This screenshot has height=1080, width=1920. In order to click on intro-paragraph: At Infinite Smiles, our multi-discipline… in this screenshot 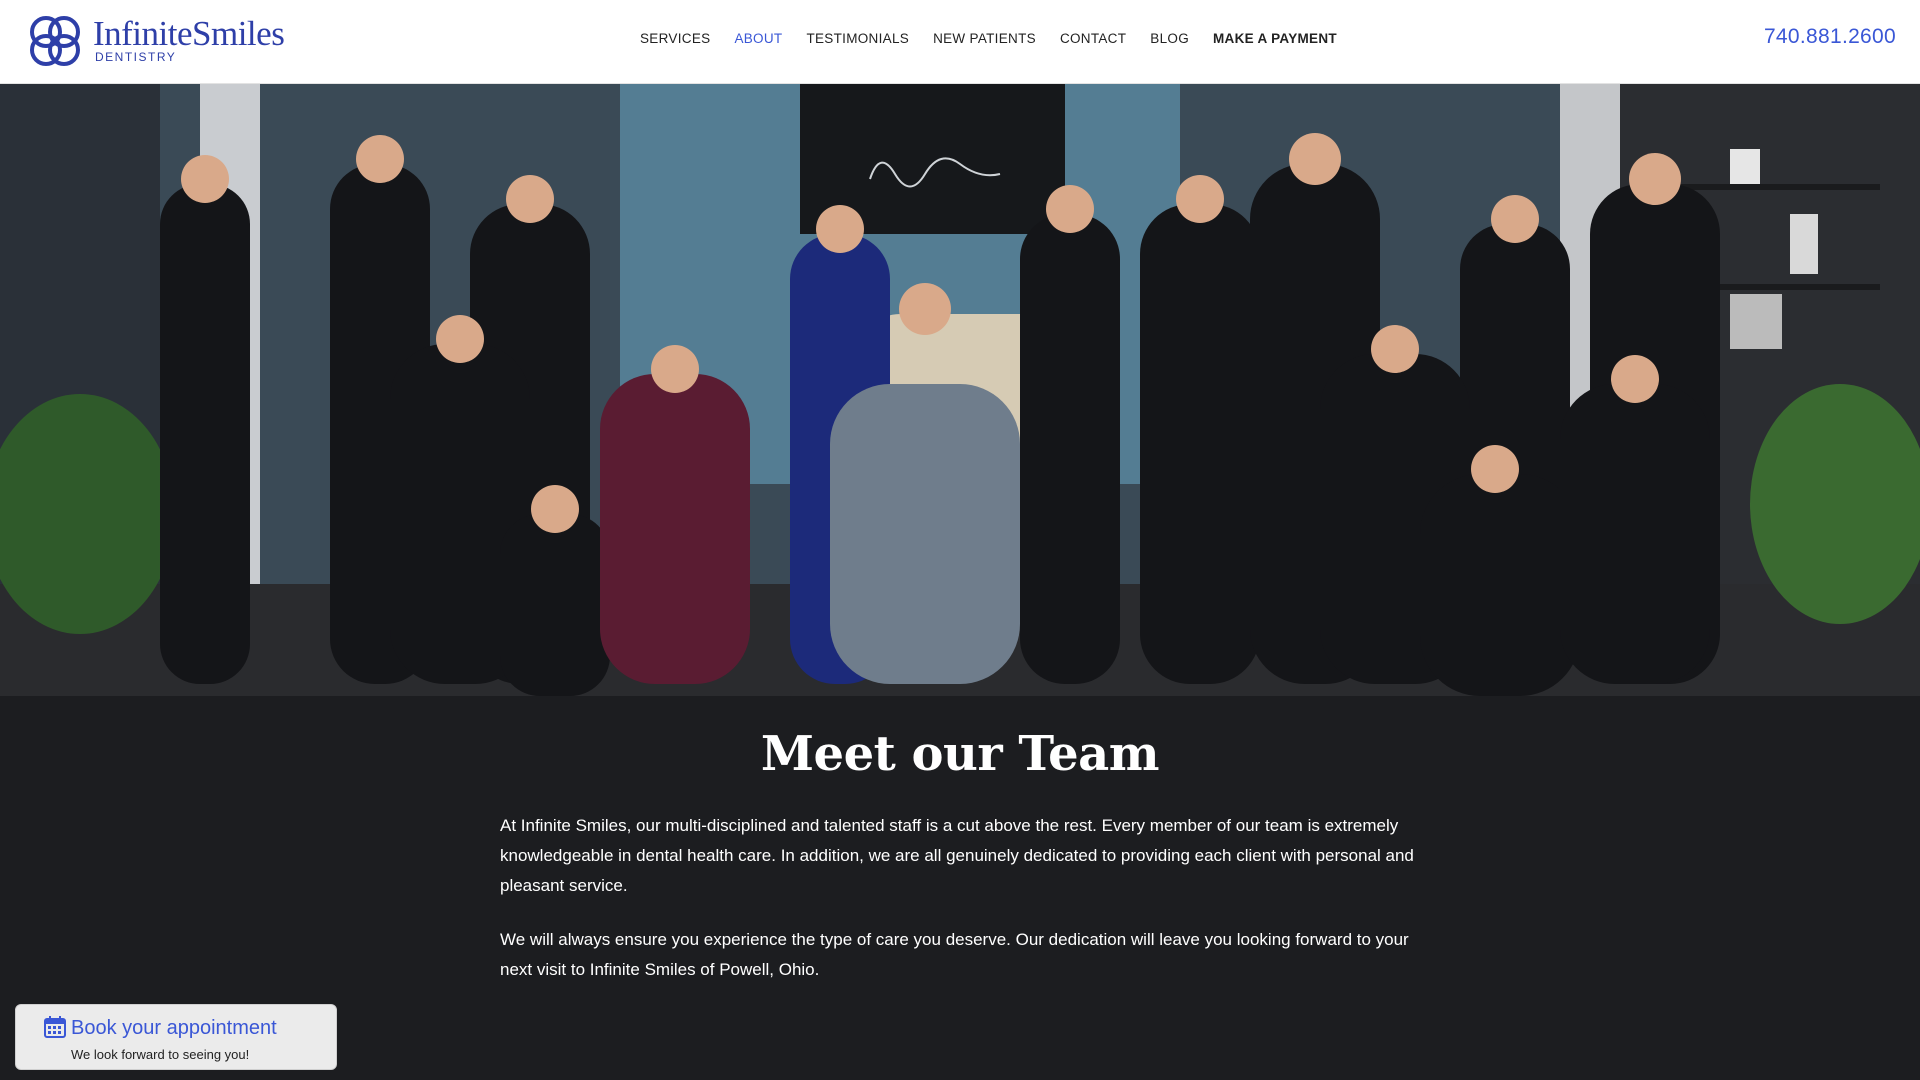, I will do `click(957, 855)`.